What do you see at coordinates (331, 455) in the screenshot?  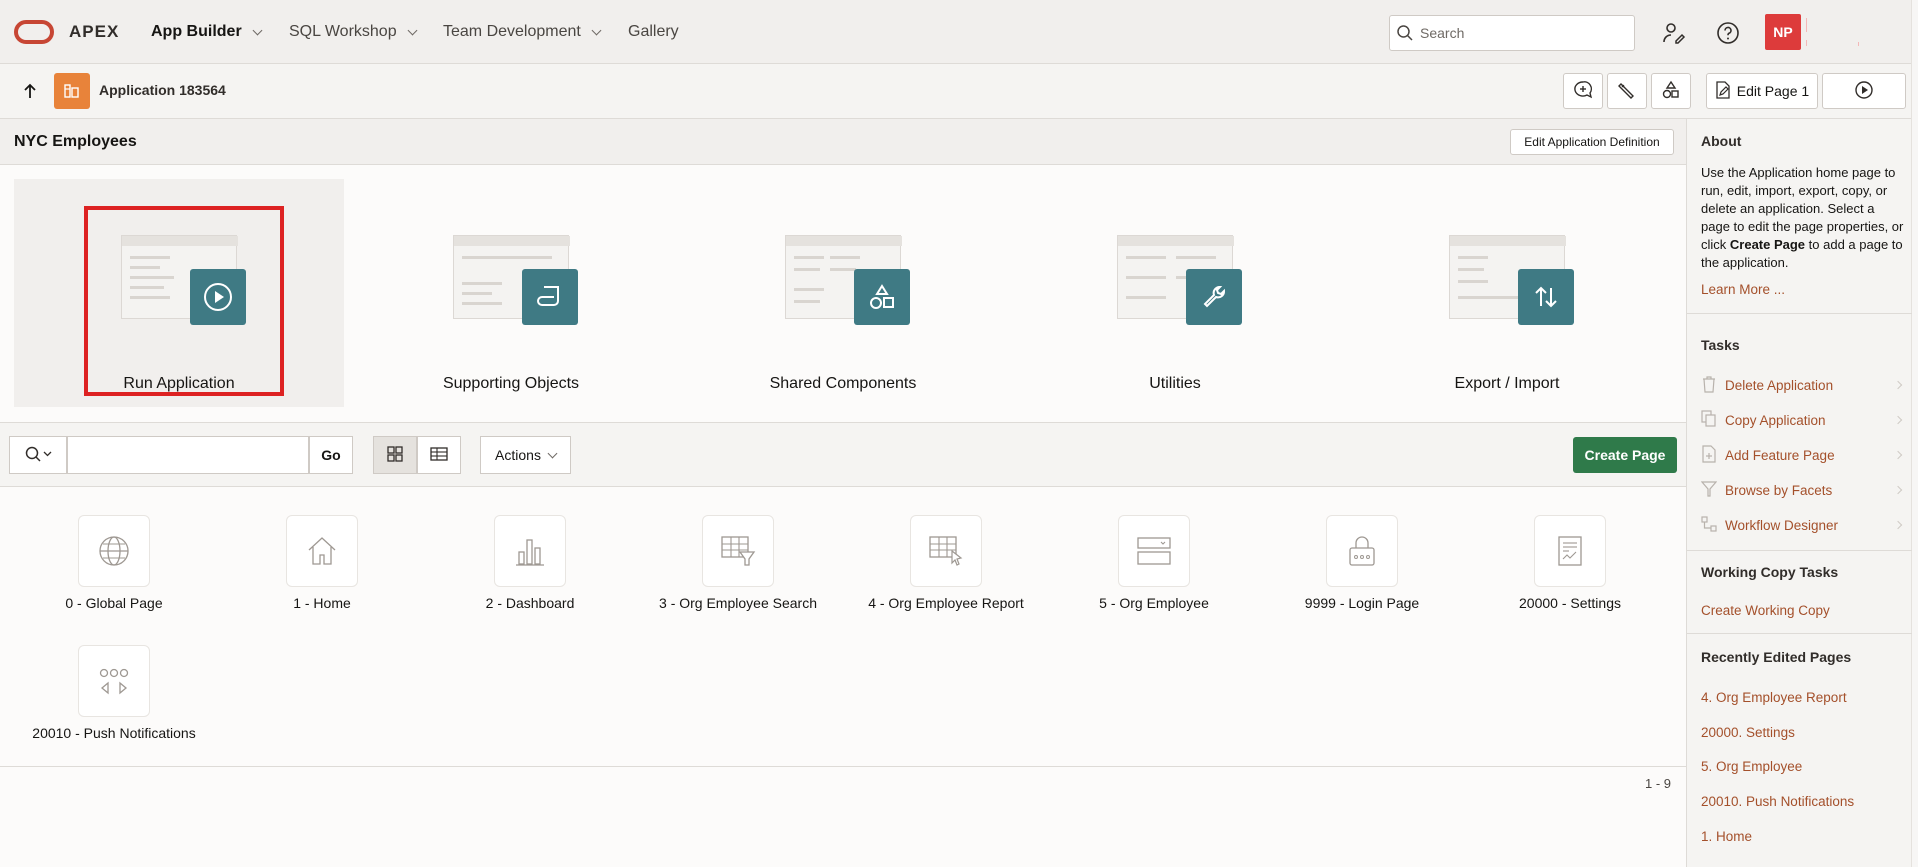 I see `go-button: Go` at bounding box center [331, 455].